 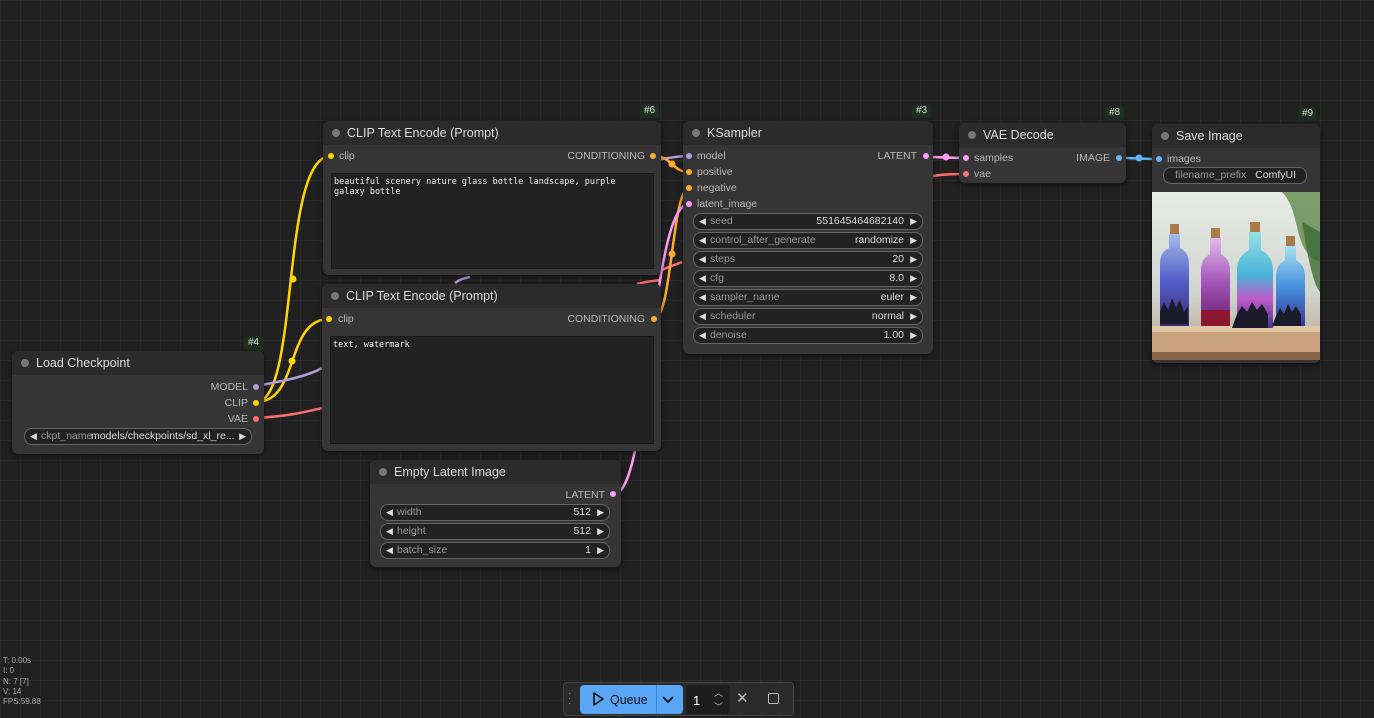 What do you see at coordinates (896, 278) in the screenshot?
I see `widget-value: 8.0` at bounding box center [896, 278].